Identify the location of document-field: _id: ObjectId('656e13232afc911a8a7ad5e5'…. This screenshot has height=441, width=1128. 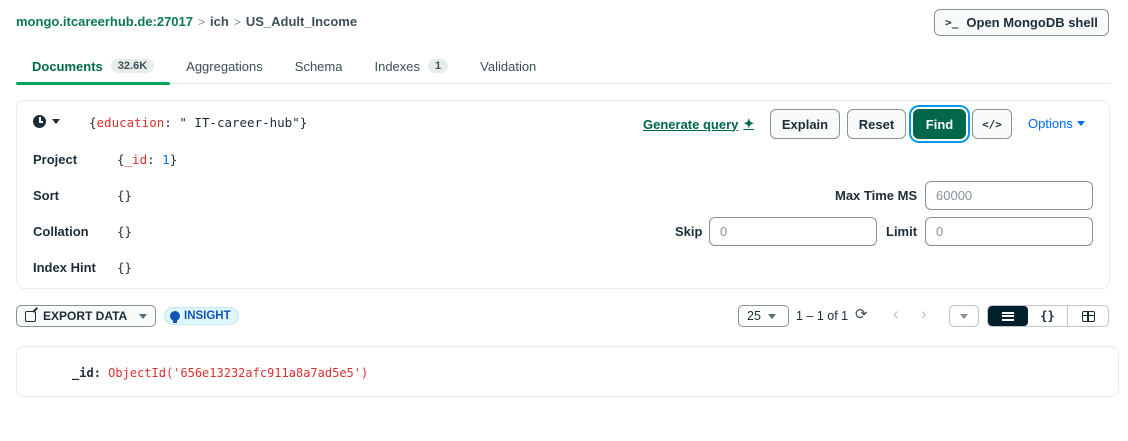
(220, 373).